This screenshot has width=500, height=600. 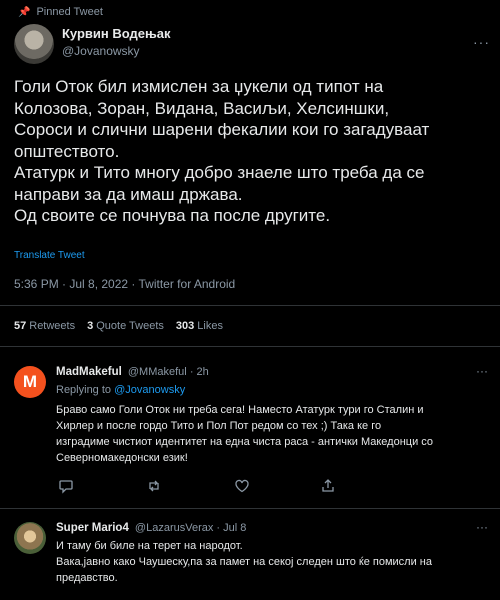 I want to click on pinned-tweet-label: 📌 Pinned Tweet, so click(x=60, y=12).